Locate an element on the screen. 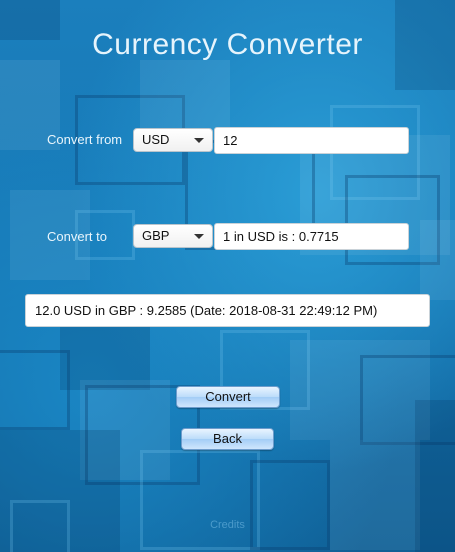 This screenshot has height=552, width=455. rate-field: 1 in USD is : 0.7715 is located at coordinates (311, 236).